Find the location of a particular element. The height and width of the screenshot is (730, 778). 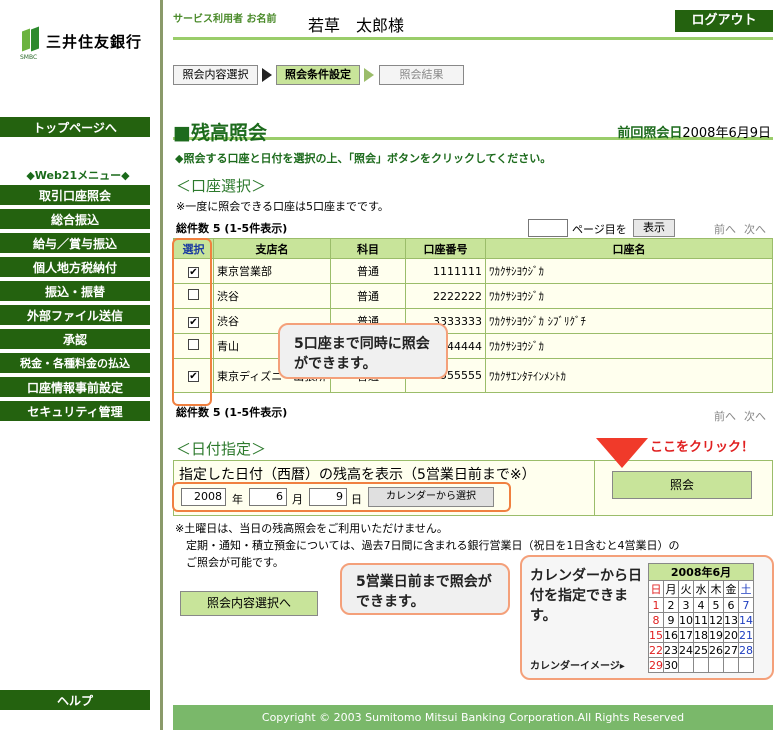

user-name: 若草 太郎様 is located at coordinates (356, 25).